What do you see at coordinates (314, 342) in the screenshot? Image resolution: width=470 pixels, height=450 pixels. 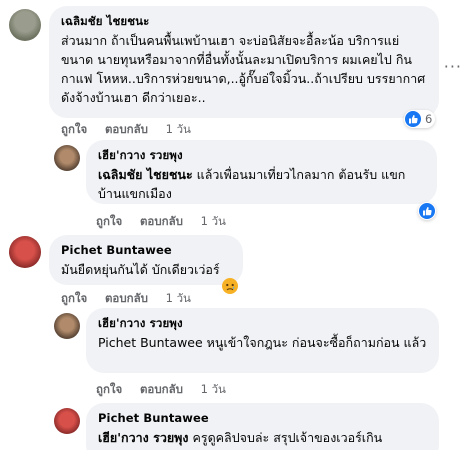 I see `comment-body: หนูเข้าใจกฎนะ ก่อนจะซื้อก็ถามก่อน แล้ว` at bounding box center [314, 342].